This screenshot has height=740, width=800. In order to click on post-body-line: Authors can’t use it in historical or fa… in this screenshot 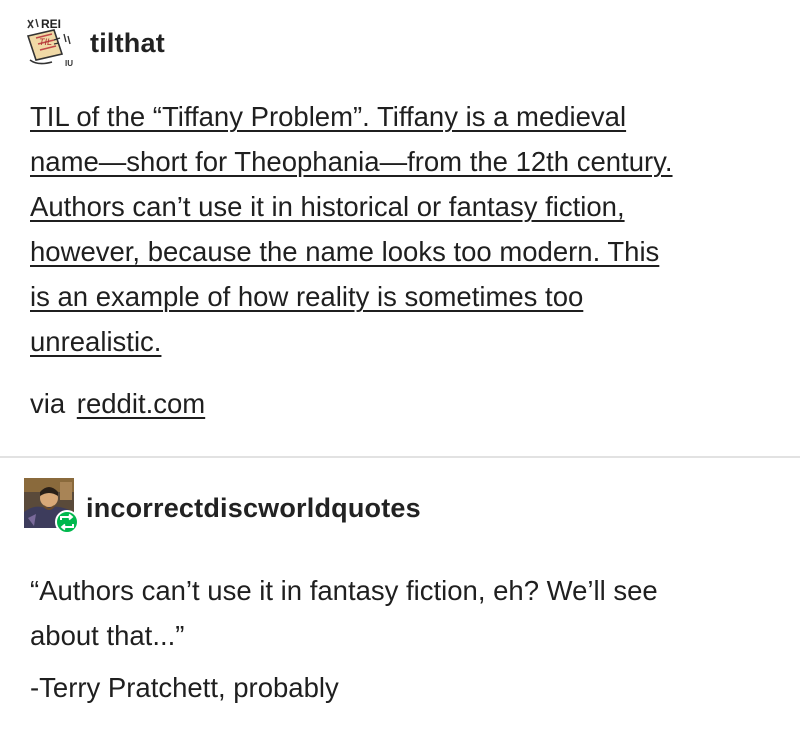, I will do `click(327, 206)`.